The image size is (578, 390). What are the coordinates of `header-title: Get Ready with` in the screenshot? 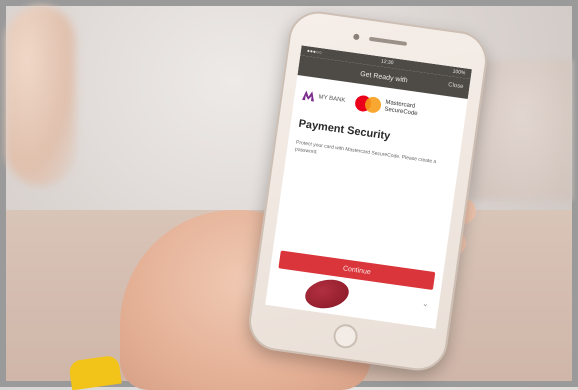 It's located at (384, 77).